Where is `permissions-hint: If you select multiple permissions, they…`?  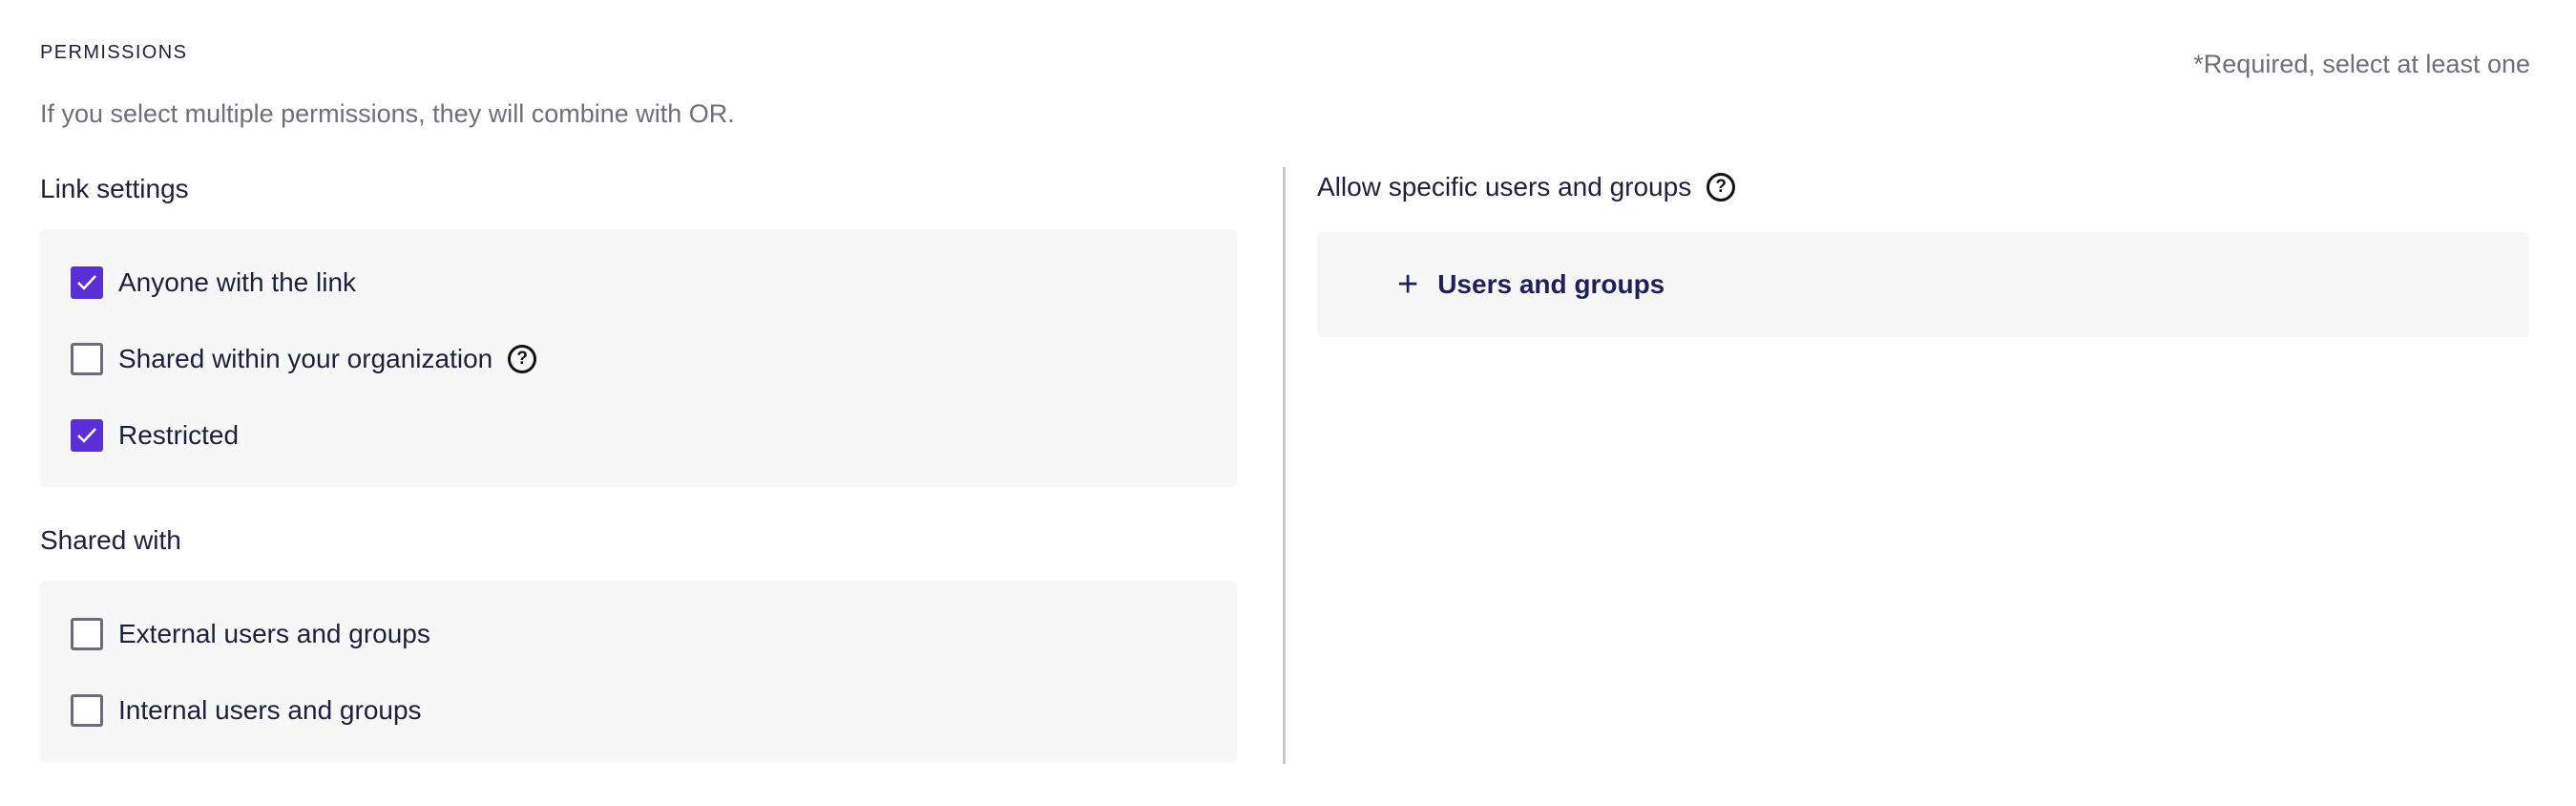 permissions-hint: If you select multiple permissions, they… is located at coordinates (387, 113).